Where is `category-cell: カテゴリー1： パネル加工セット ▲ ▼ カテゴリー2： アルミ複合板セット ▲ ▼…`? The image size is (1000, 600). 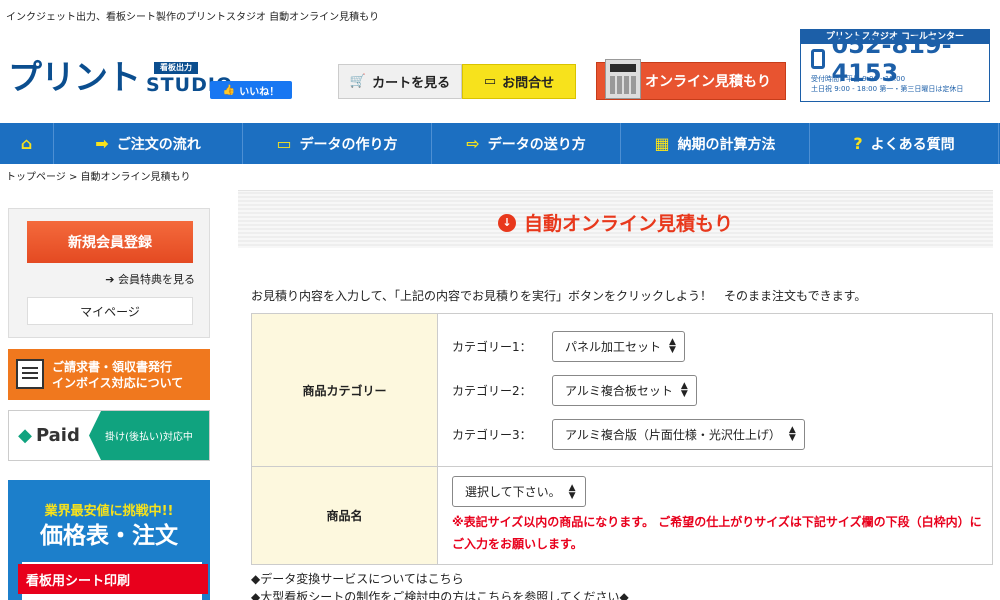 category-cell: カテゴリー1： パネル加工セット ▲ ▼ カテゴリー2： アルミ複合板セット ▲ ▼… is located at coordinates (715, 390).